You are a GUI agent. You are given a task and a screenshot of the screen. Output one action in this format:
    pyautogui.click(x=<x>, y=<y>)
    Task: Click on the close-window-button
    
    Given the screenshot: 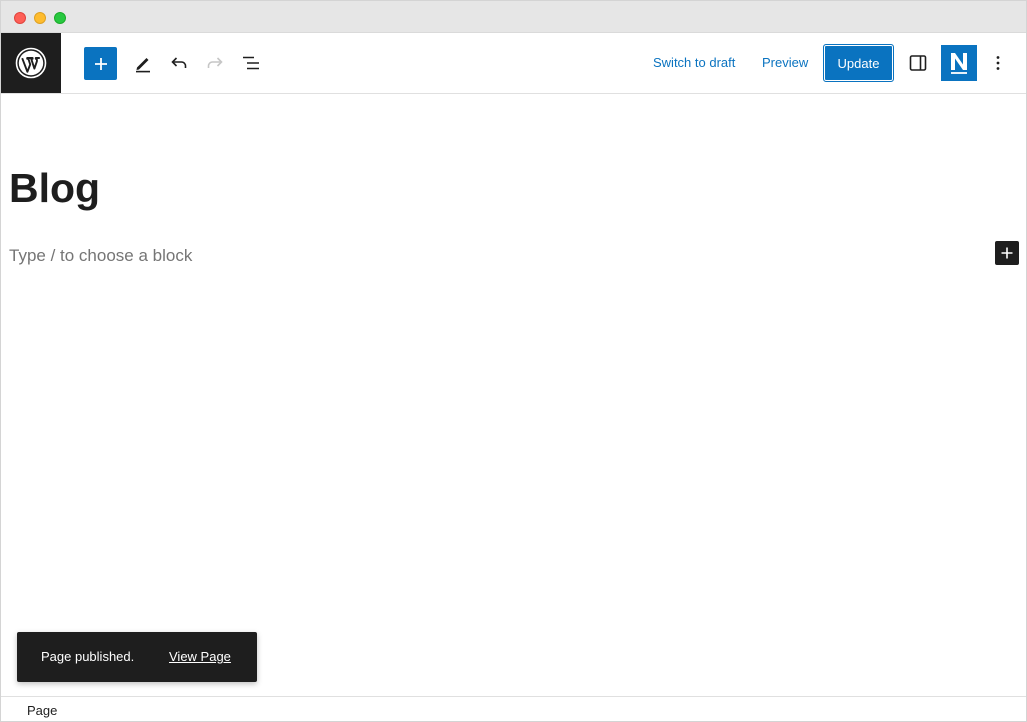 What is the action you would take?
    pyautogui.click(x=20, y=18)
    